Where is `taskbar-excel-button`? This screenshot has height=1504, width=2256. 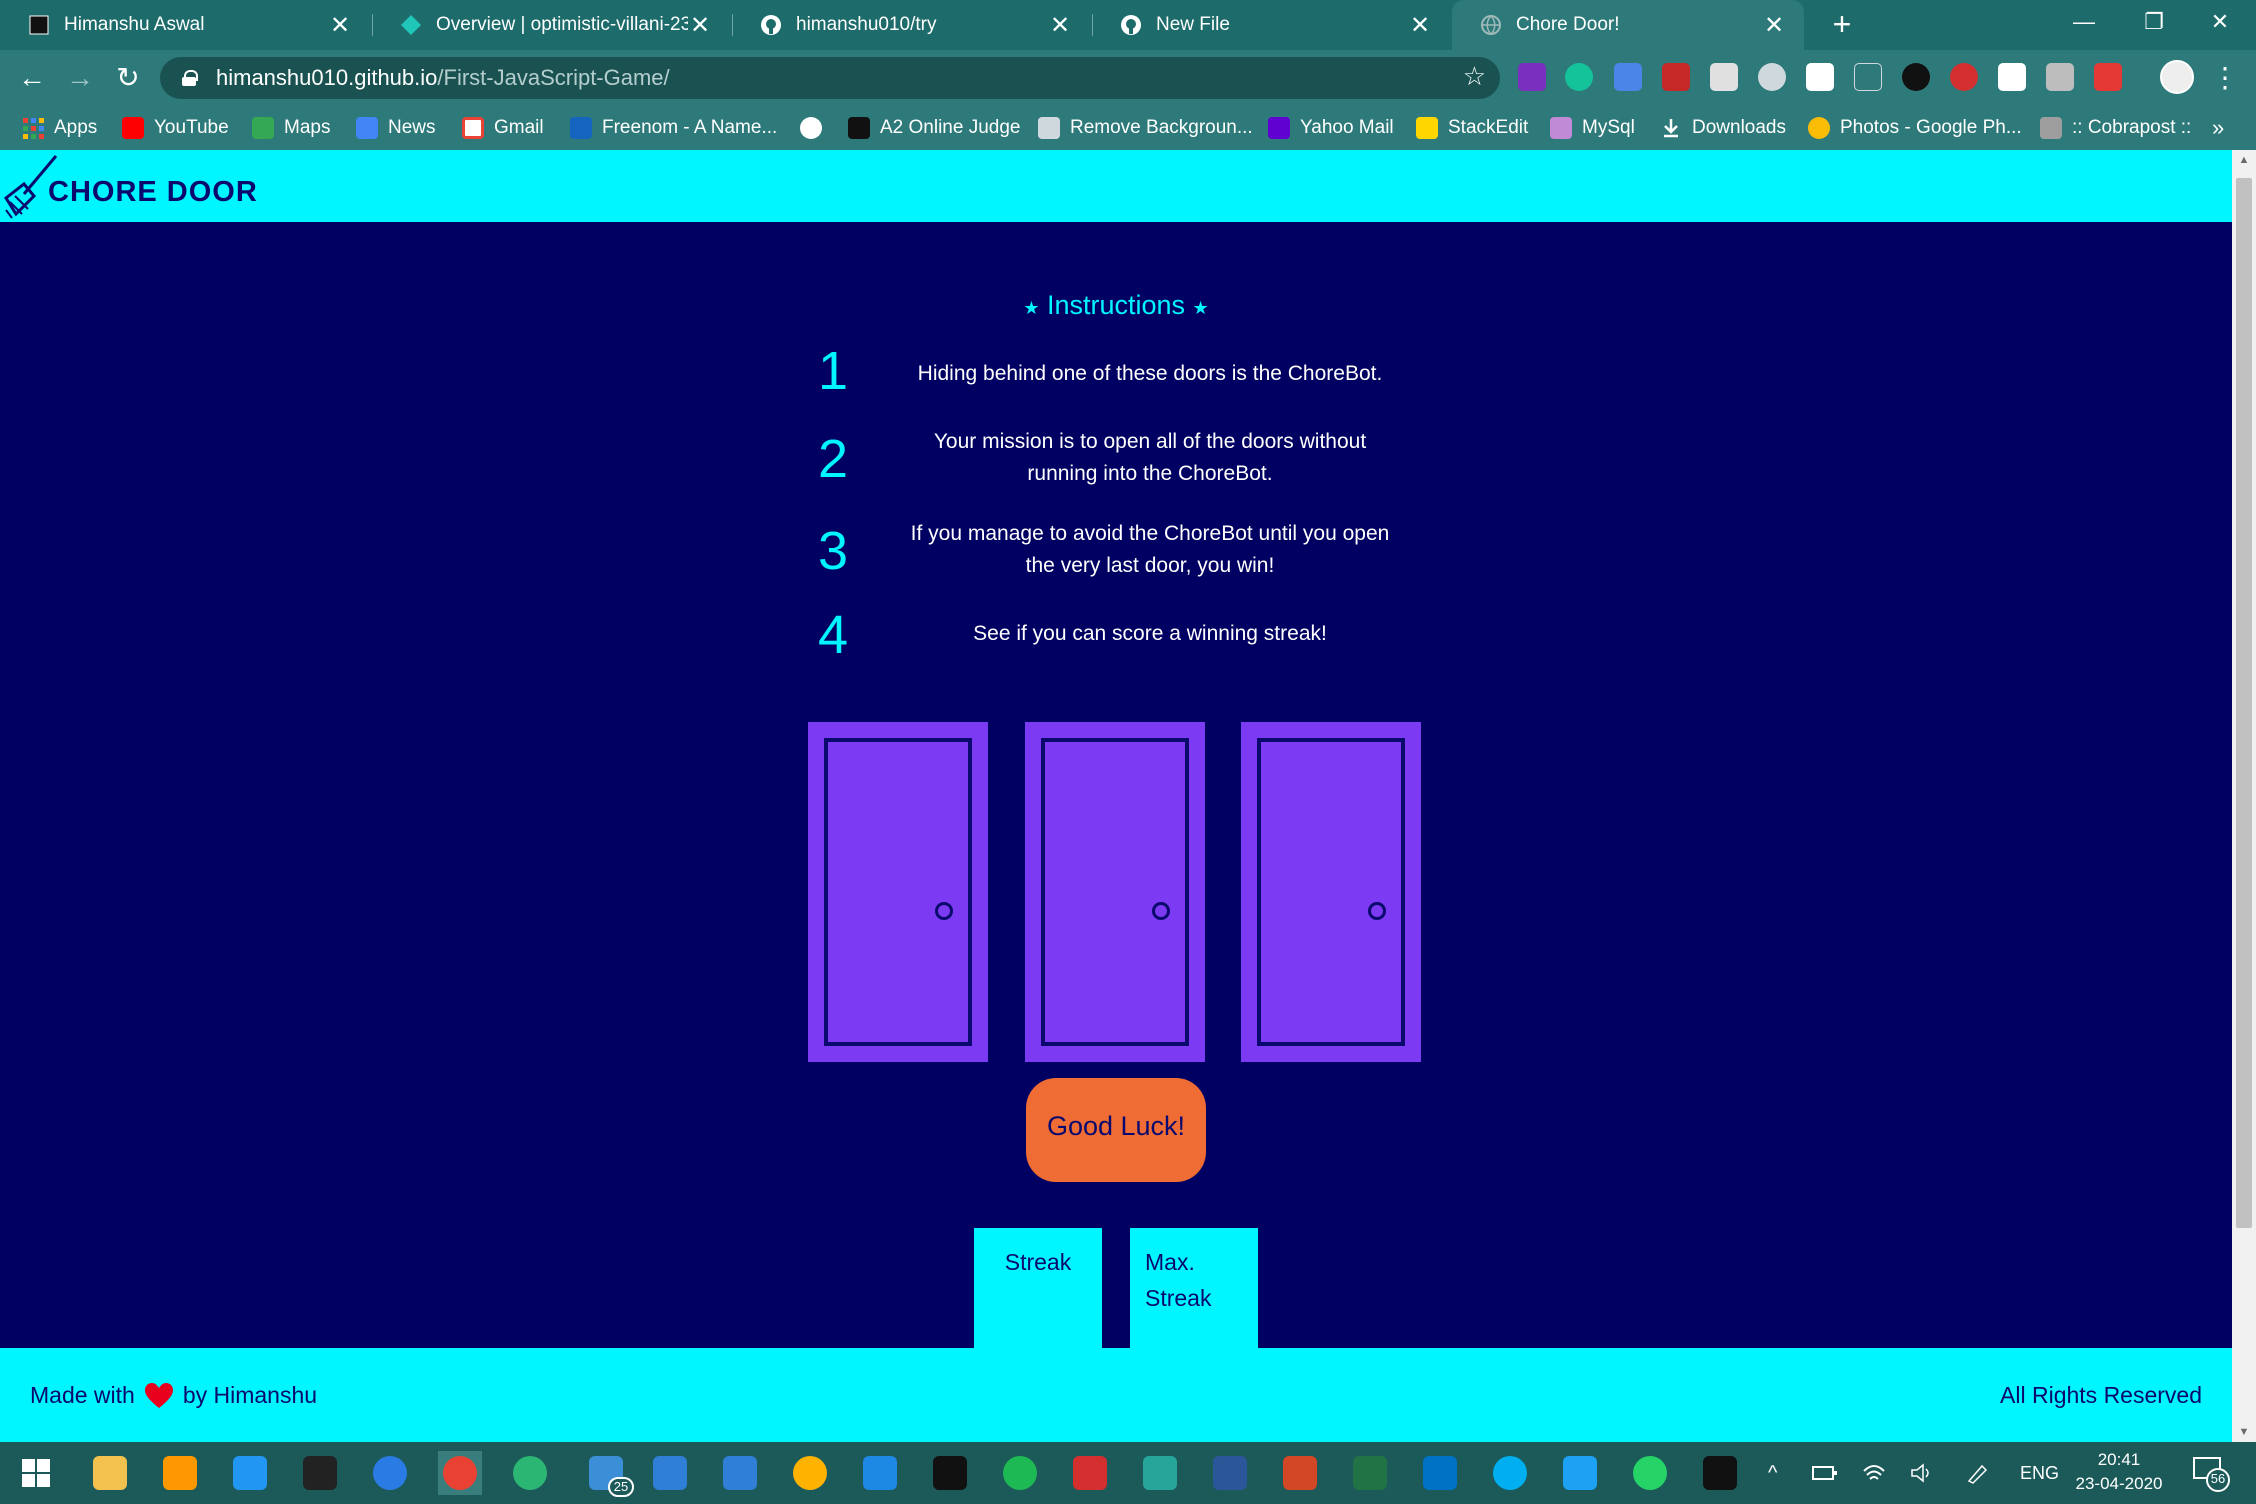 taskbar-excel-button is located at coordinates (1370, 1473).